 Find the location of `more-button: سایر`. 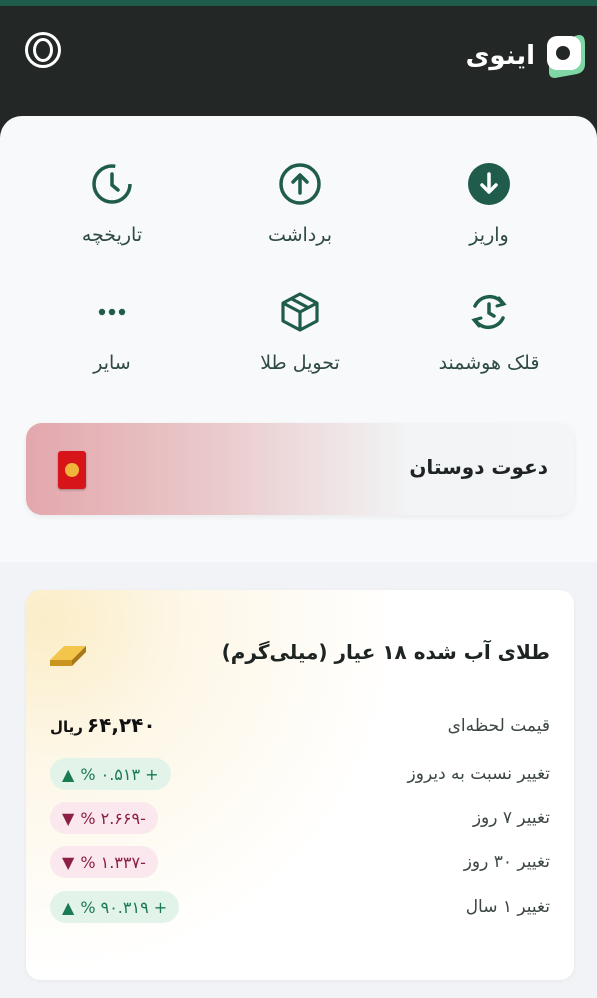

more-button: سایر is located at coordinates (112, 332).